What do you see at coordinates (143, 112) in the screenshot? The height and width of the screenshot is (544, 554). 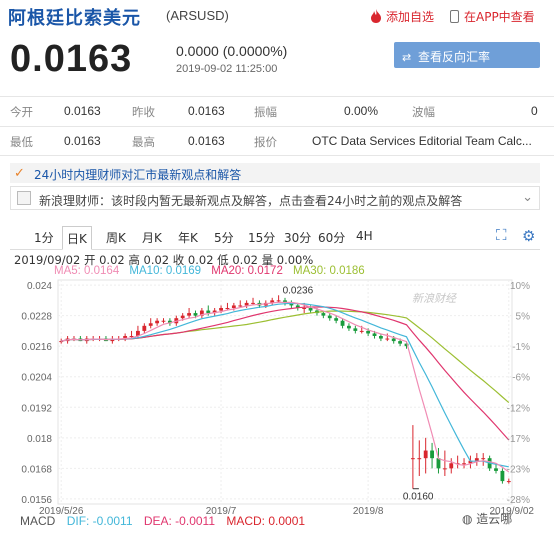 I see `stat-label: 昨收` at bounding box center [143, 112].